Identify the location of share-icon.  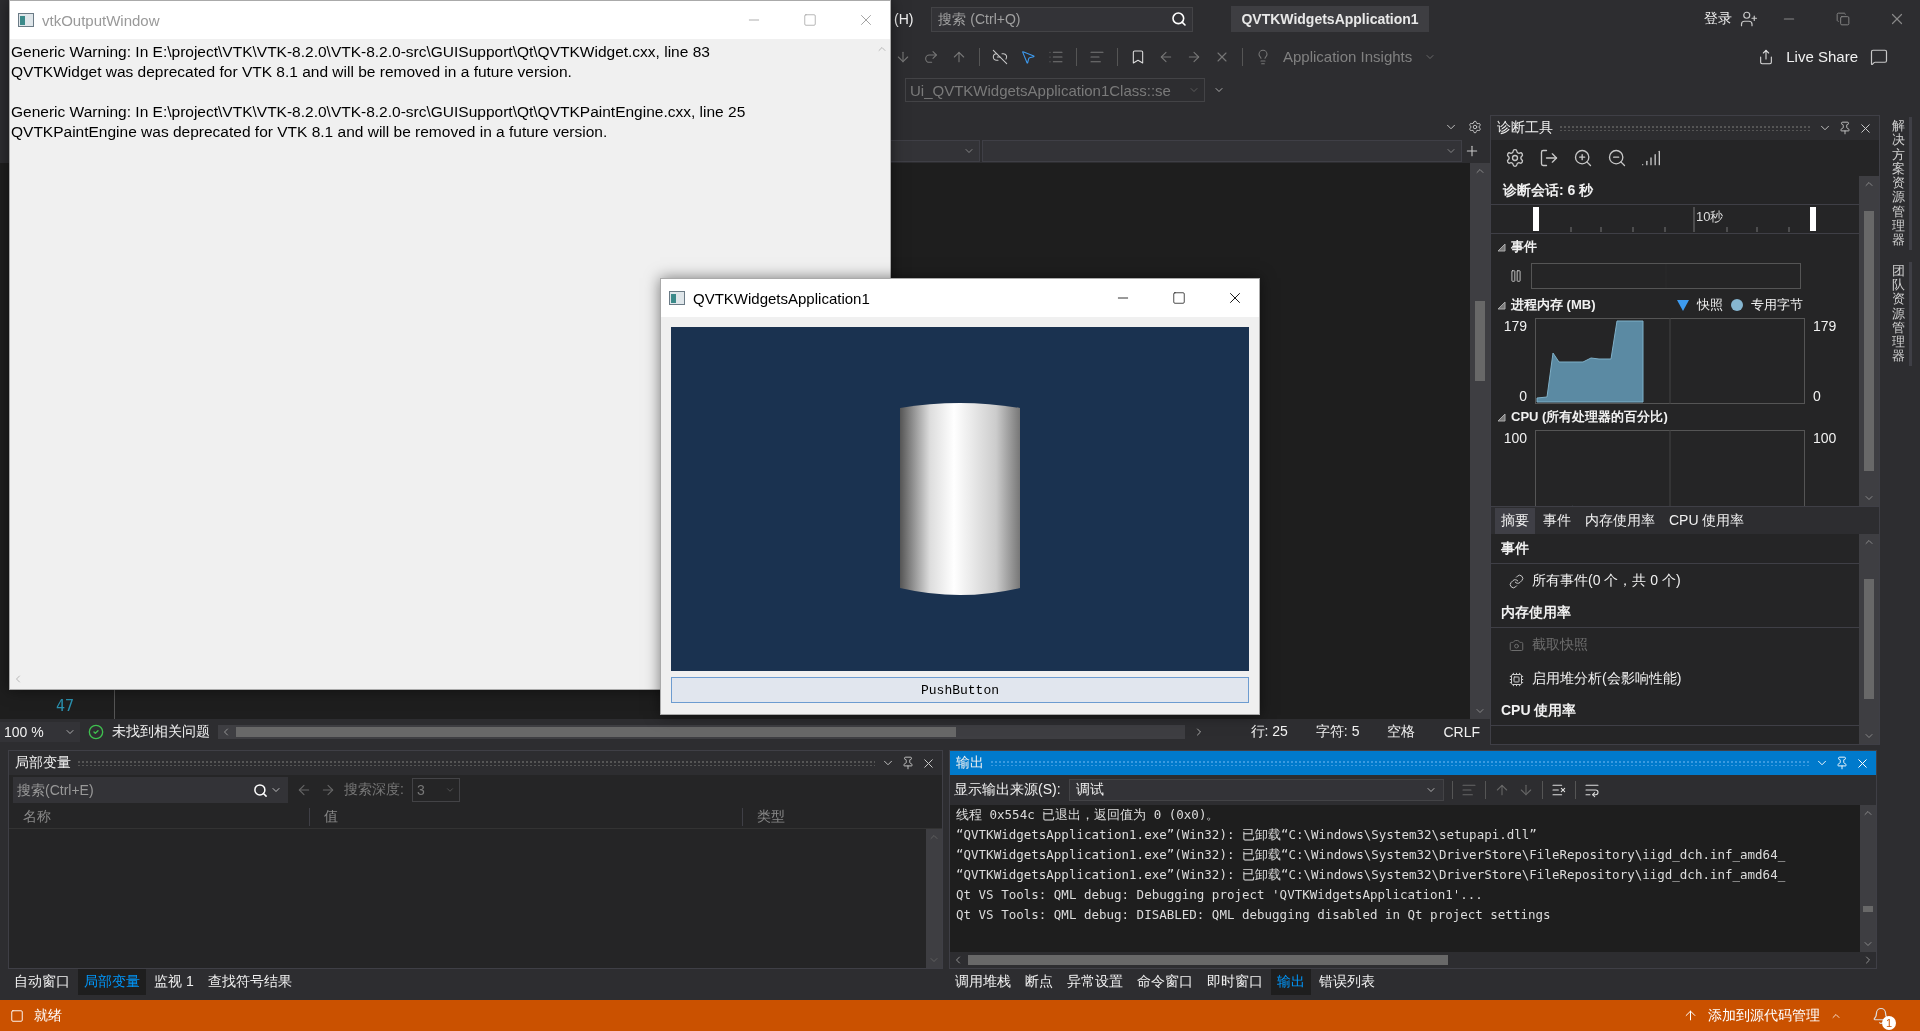
(1766, 56).